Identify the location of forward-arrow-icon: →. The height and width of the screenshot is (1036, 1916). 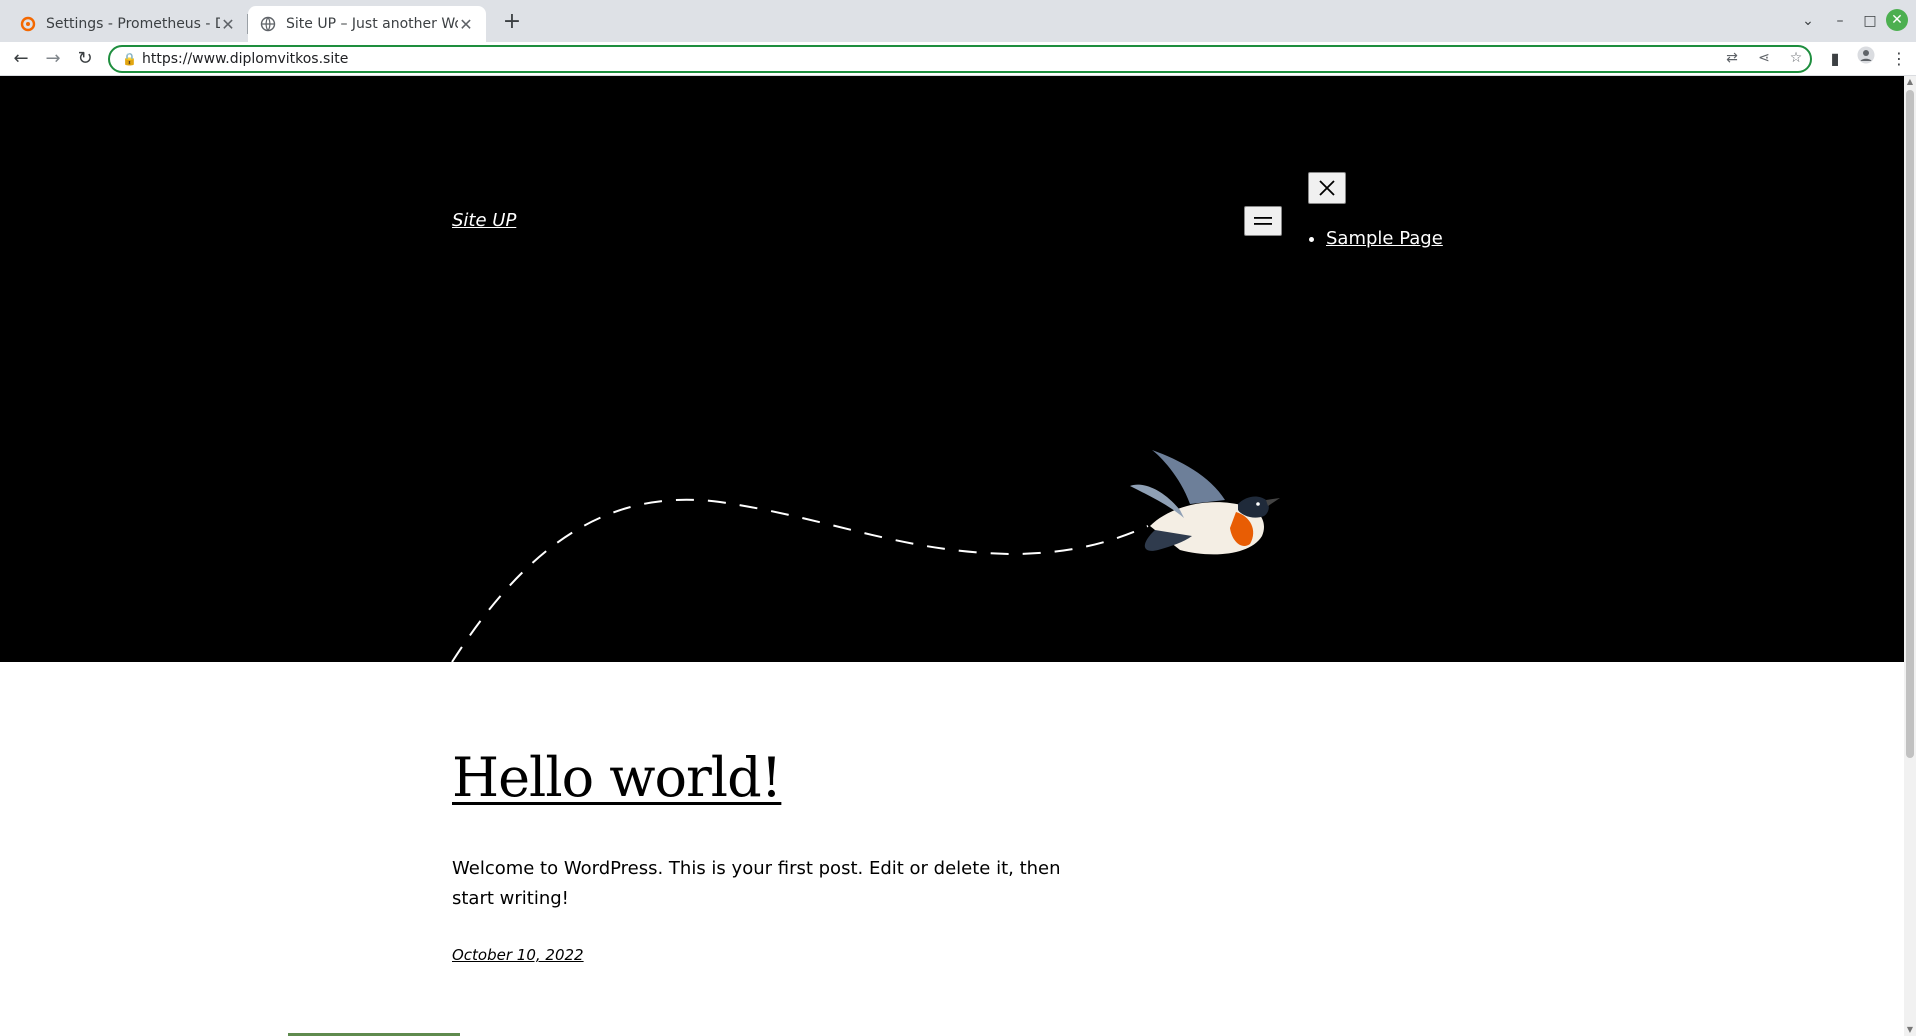
(53, 59).